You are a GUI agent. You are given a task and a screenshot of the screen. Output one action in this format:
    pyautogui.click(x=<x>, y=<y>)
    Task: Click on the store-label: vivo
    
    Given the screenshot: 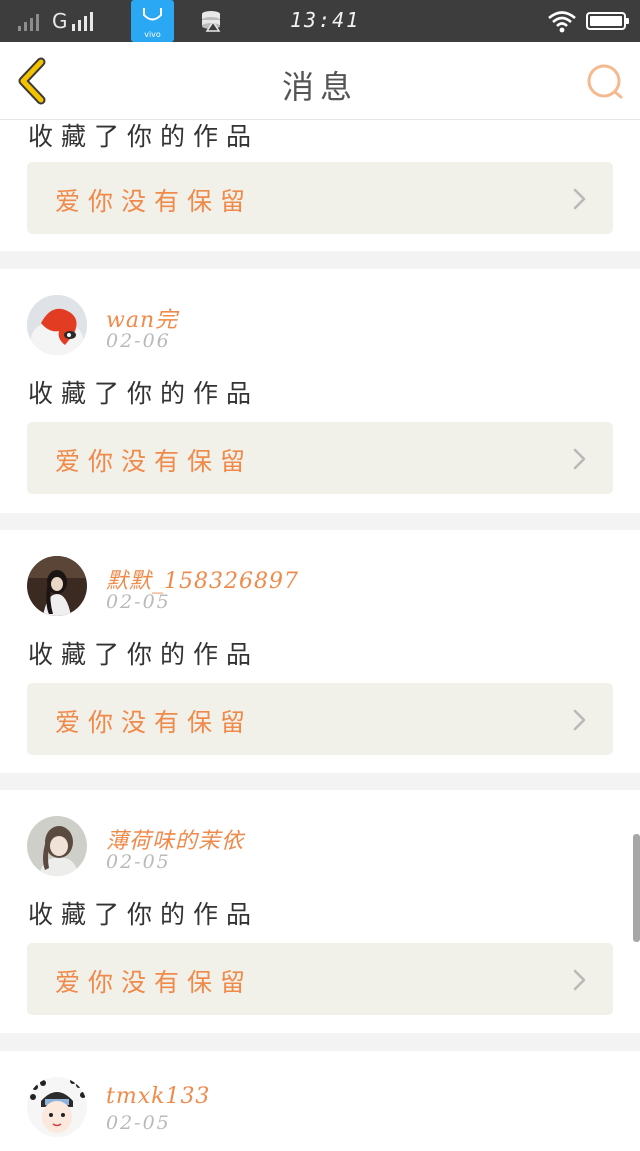 What is the action you would take?
    pyautogui.click(x=152, y=34)
    